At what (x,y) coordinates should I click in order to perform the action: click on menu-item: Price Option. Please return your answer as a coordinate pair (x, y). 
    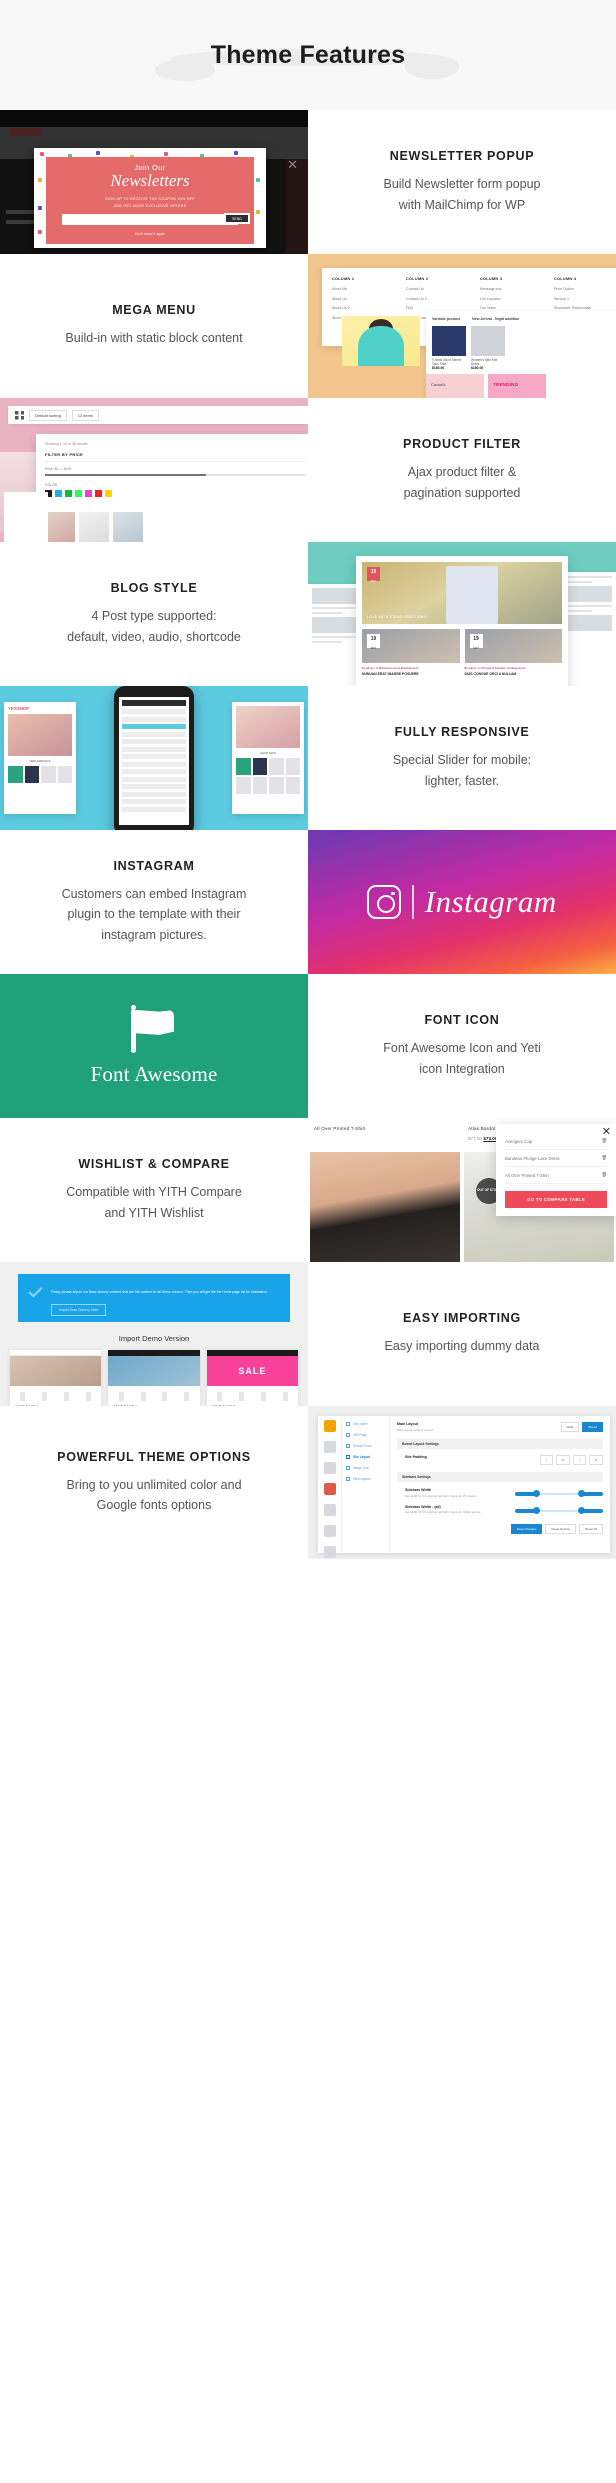
    Looking at the image, I should click on (585, 289).